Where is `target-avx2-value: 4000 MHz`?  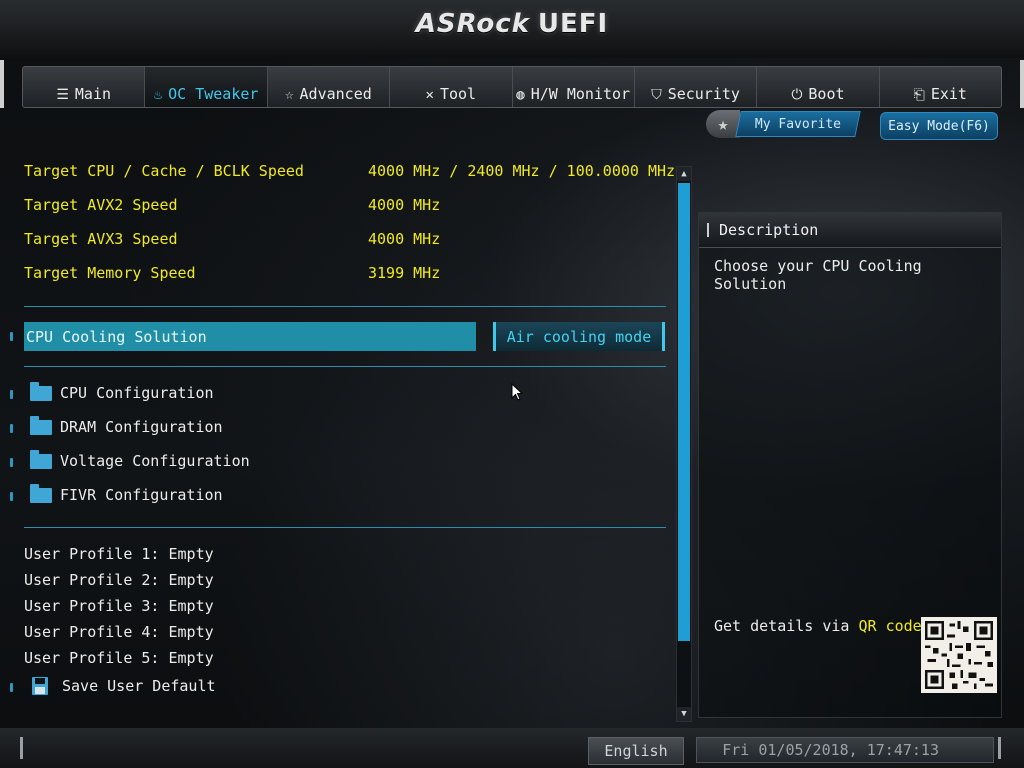
target-avx2-value: 4000 MHz is located at coordinates (404, 205).